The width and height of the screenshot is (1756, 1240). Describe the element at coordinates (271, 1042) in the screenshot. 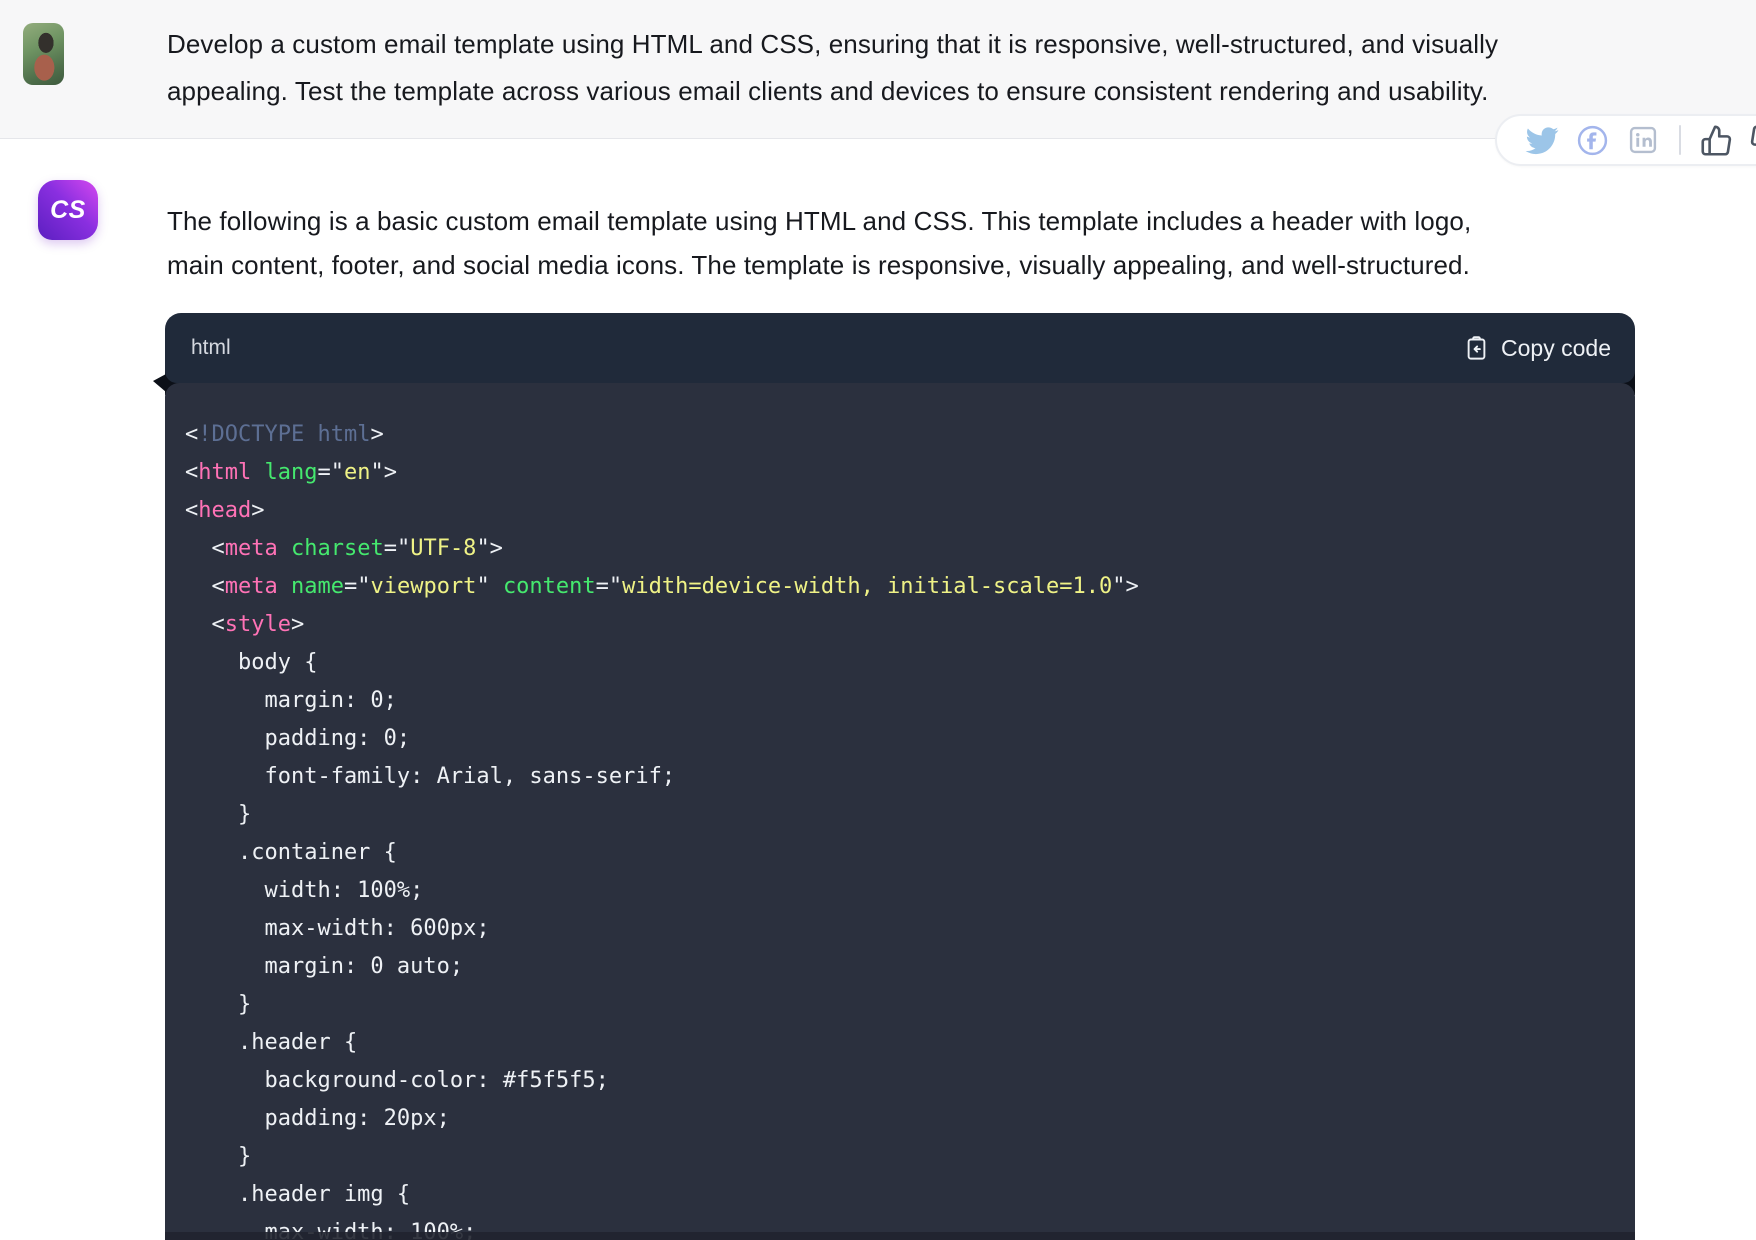

I see `code-line: .header {` at that location.